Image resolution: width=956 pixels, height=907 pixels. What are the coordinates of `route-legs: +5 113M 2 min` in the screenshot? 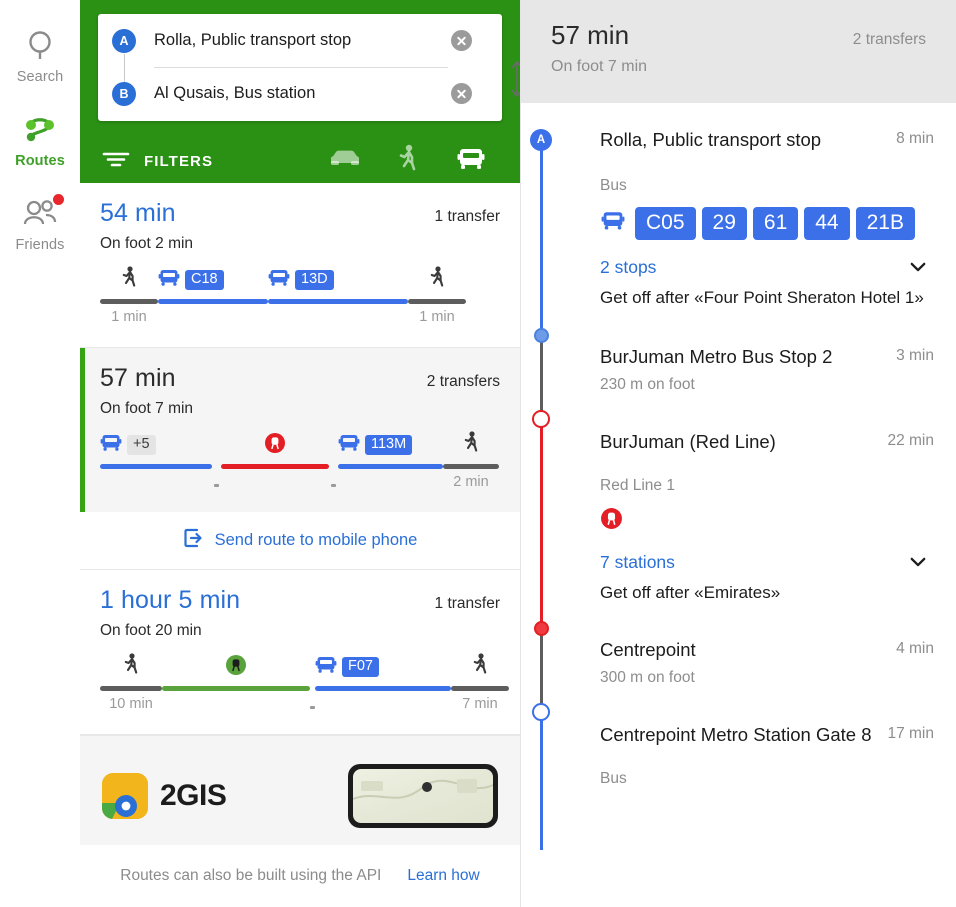 It's located at (300, 460).